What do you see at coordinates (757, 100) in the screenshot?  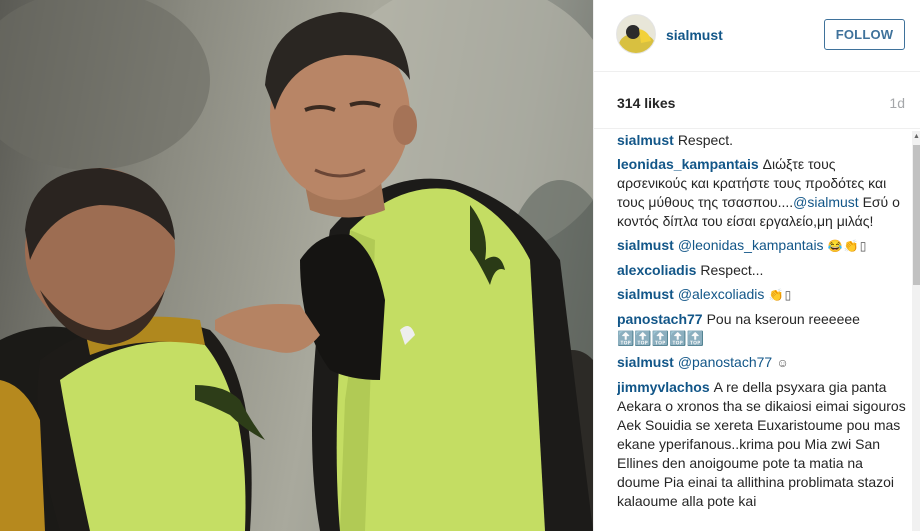 I see `likes-row: 314 likes 1d` at bounding box center [757, 100].